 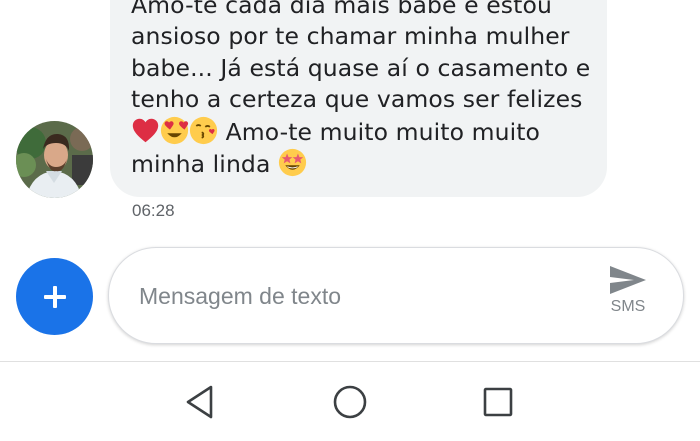 I want to click on star-struck-icon, so click(x=292, y=162).